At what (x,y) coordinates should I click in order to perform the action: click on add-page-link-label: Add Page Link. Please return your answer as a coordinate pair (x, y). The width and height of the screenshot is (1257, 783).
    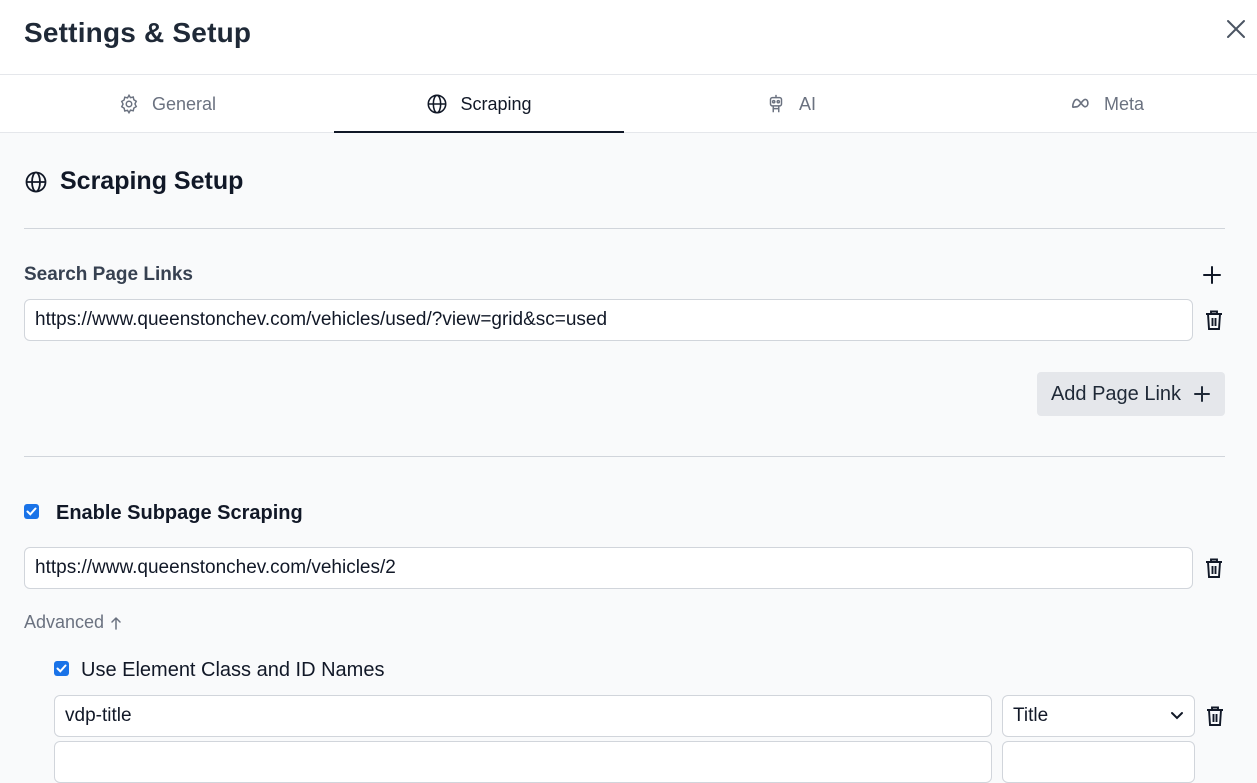
    Looking at the image, I should click on (1116, 393).